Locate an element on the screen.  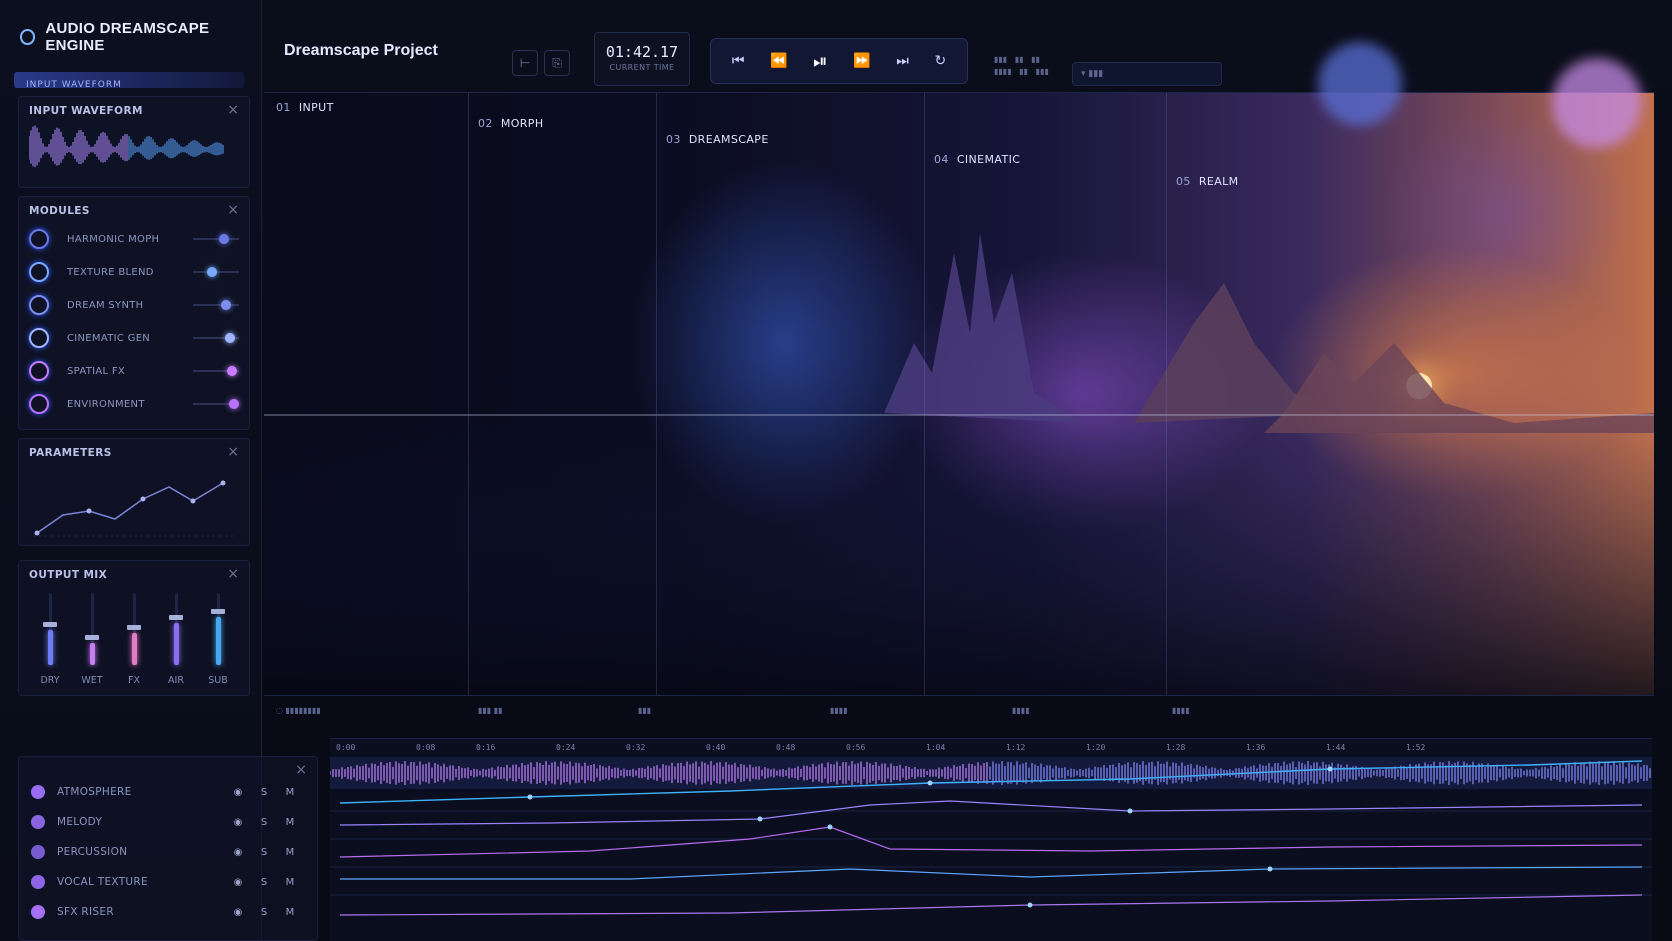
section-label: 05 REALM is located at coordinates (1207, 181).